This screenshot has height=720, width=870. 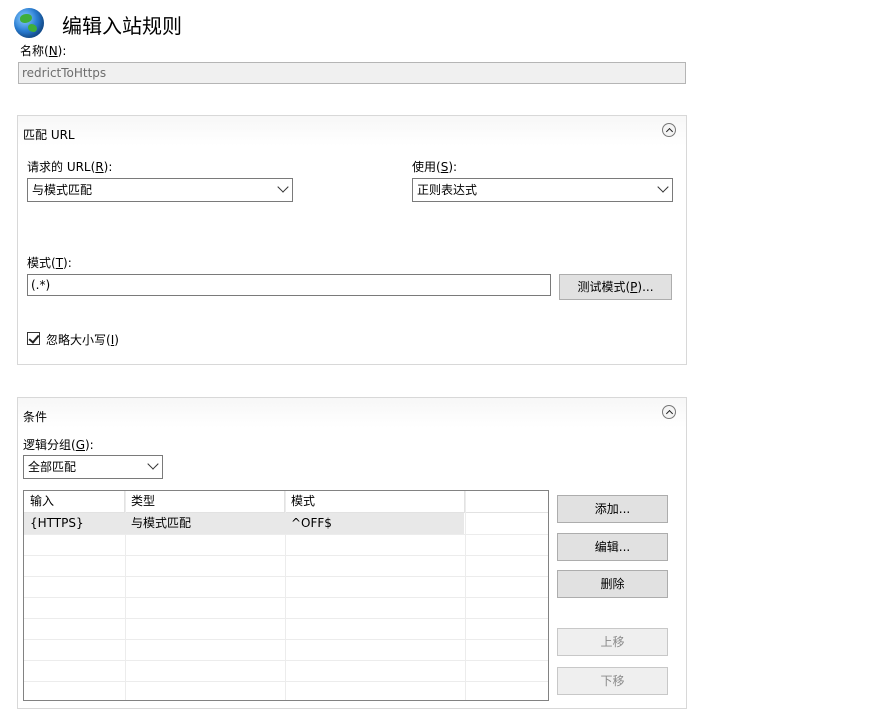 What do you see at coordinates (93, 467) in the screenshot?
I see `logical-grouping-select: 全部匹配` at bounding box center [93, 467].